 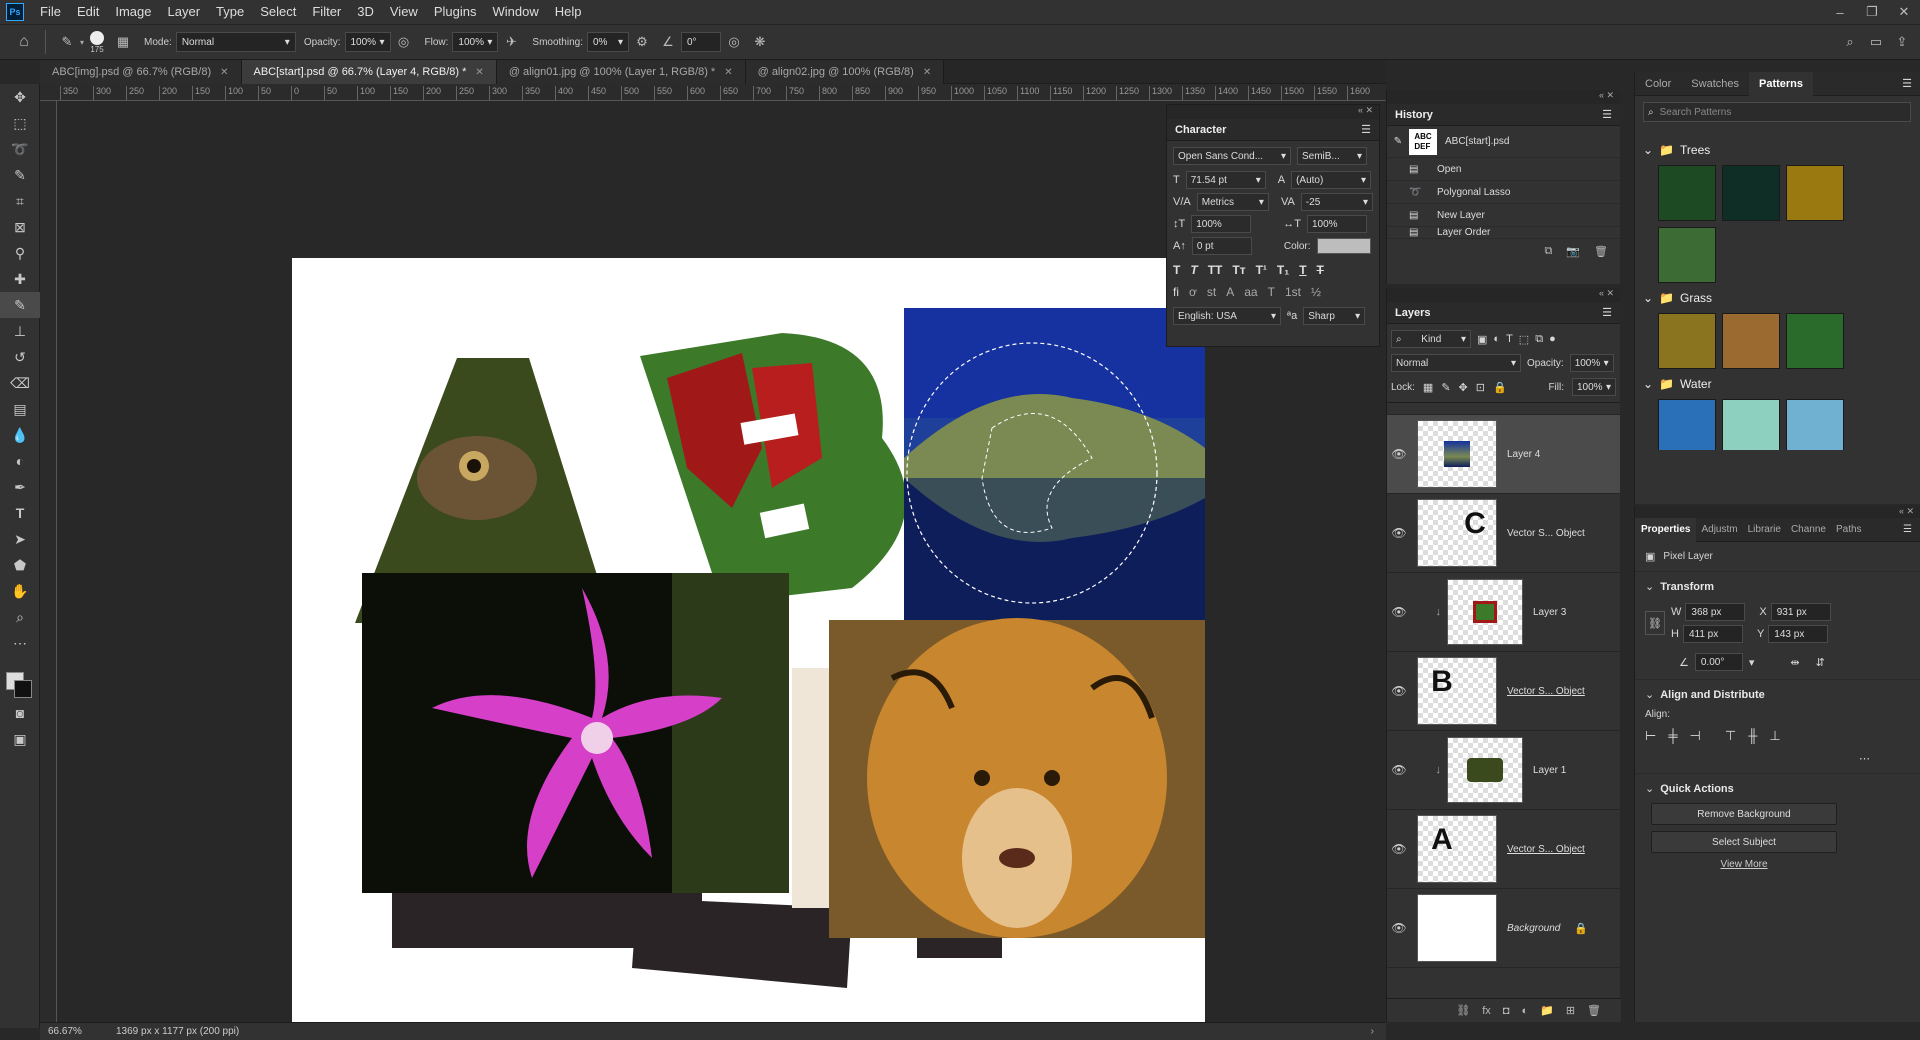 I want to click on menu-file: File, so click(x=50, y=12).